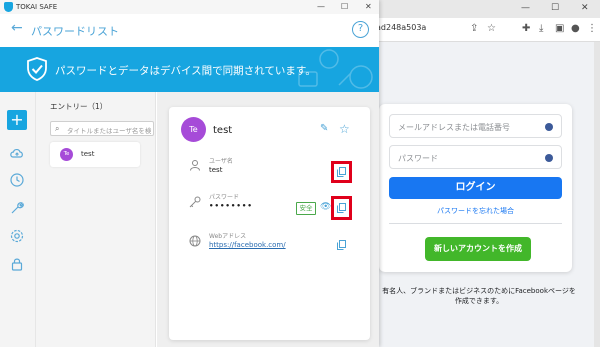  I want to click on history-icon, so click(17, 180).